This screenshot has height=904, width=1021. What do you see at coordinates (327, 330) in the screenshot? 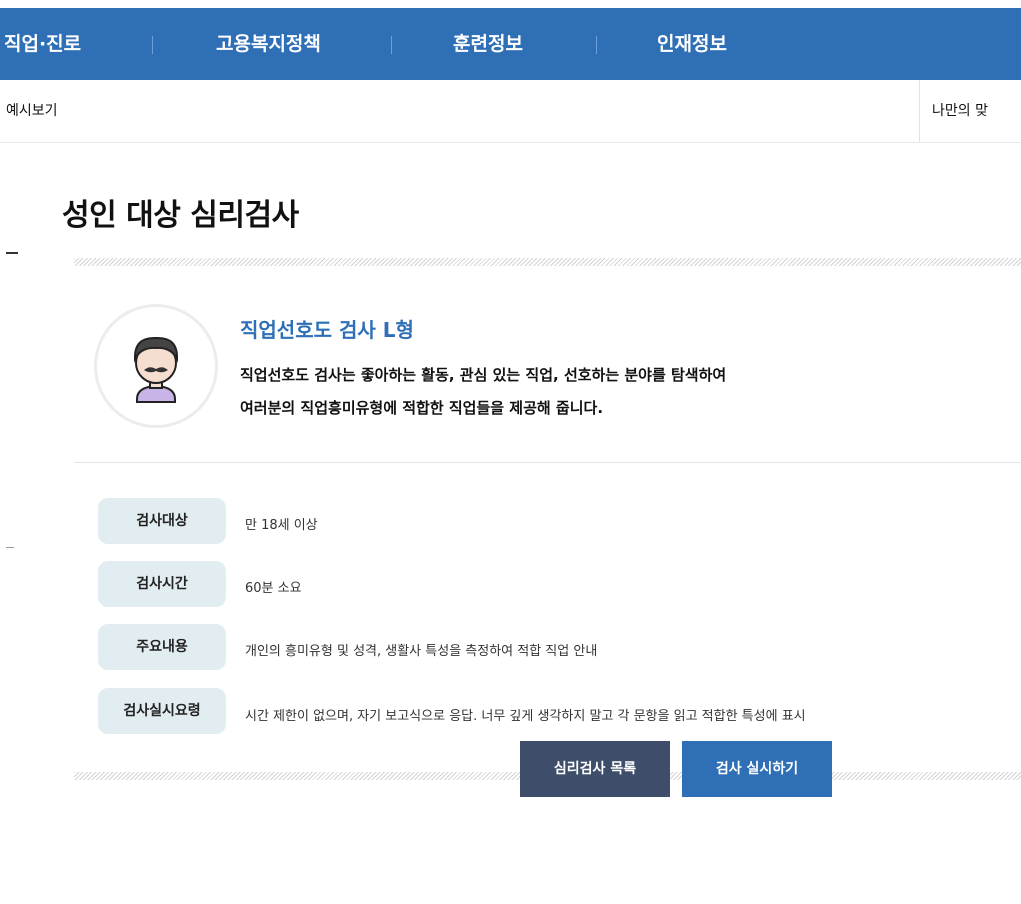
I see `test-name: 직업선호도 검사 L형` at bounding box center [327, 330].